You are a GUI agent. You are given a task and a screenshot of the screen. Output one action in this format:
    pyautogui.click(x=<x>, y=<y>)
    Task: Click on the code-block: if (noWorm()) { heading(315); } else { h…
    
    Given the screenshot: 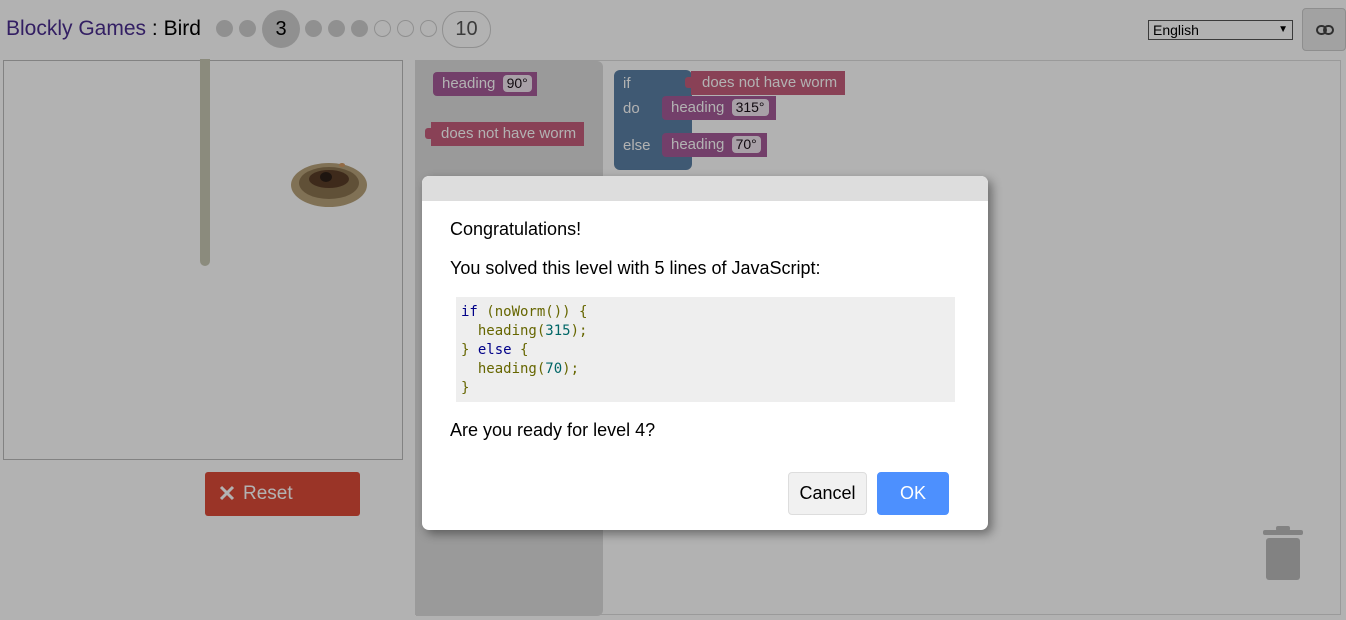 What is the action you would take?
    pyautogui.click(x=705, y=349)
    